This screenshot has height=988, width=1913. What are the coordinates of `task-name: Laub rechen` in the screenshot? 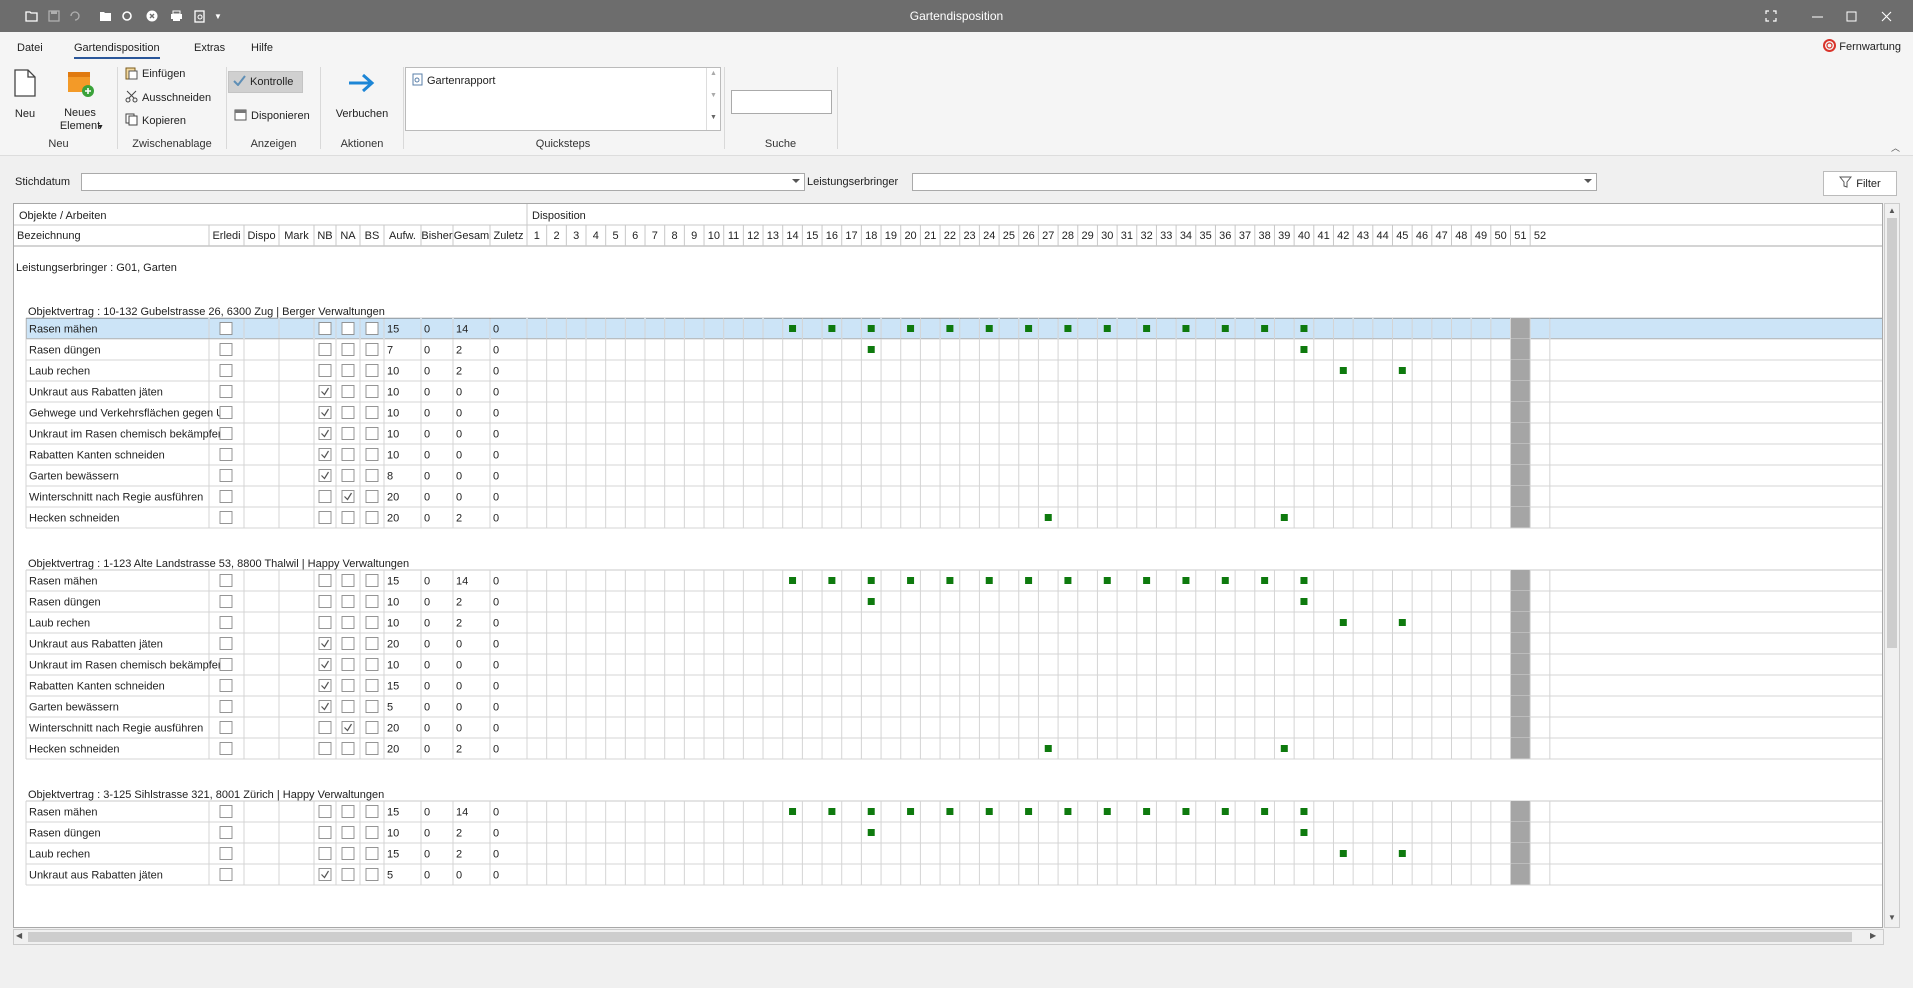 It's located at (59, 372).